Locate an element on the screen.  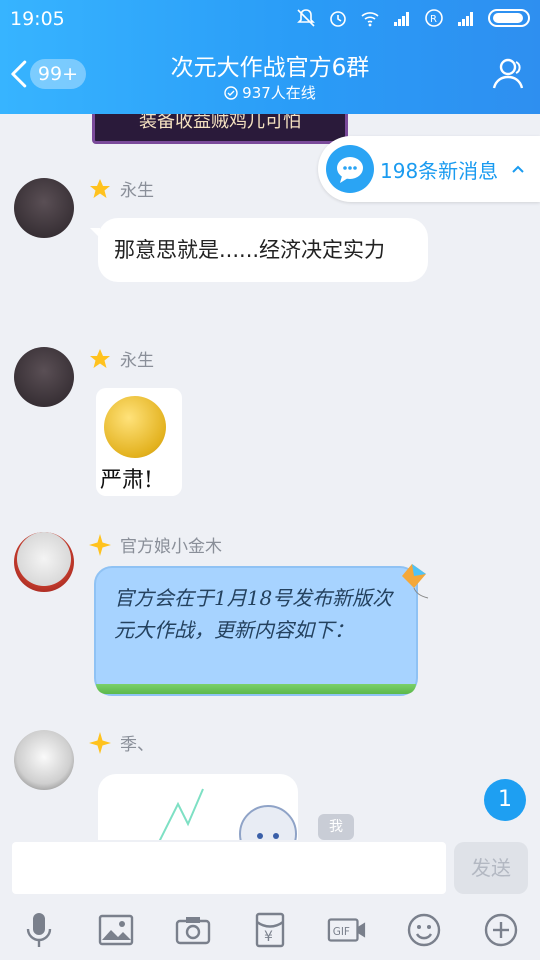
sender-name: 官方娘小金木 is located at coordinates (171, 547).